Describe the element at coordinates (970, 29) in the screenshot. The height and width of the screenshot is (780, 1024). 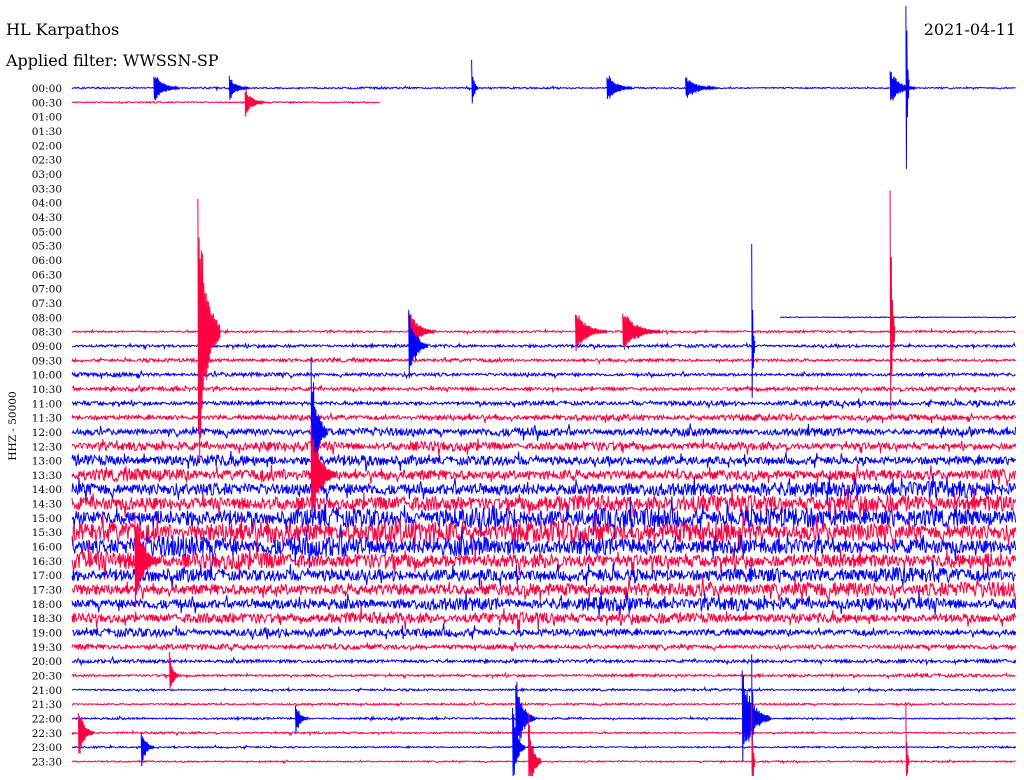
I see `chart-date: 2021-04-11` at that location.